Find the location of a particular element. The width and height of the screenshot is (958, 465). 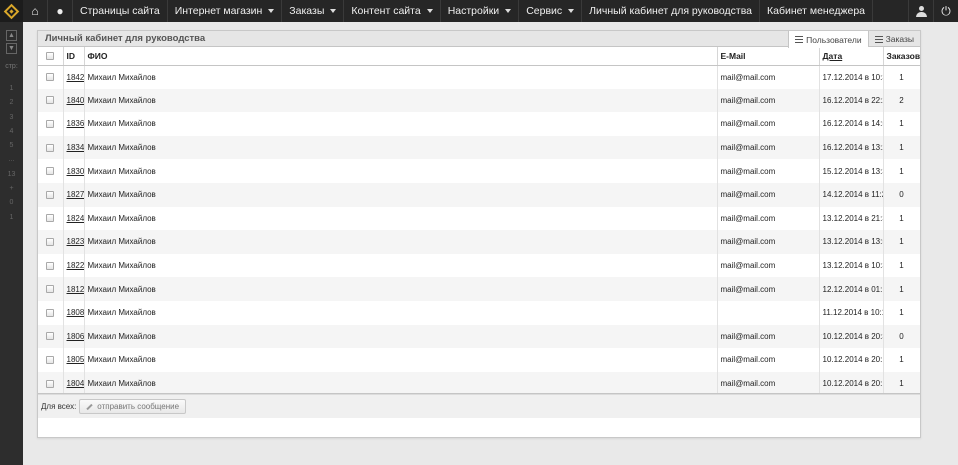

user-id-link: 1834 is located at coordinates (75, 147).